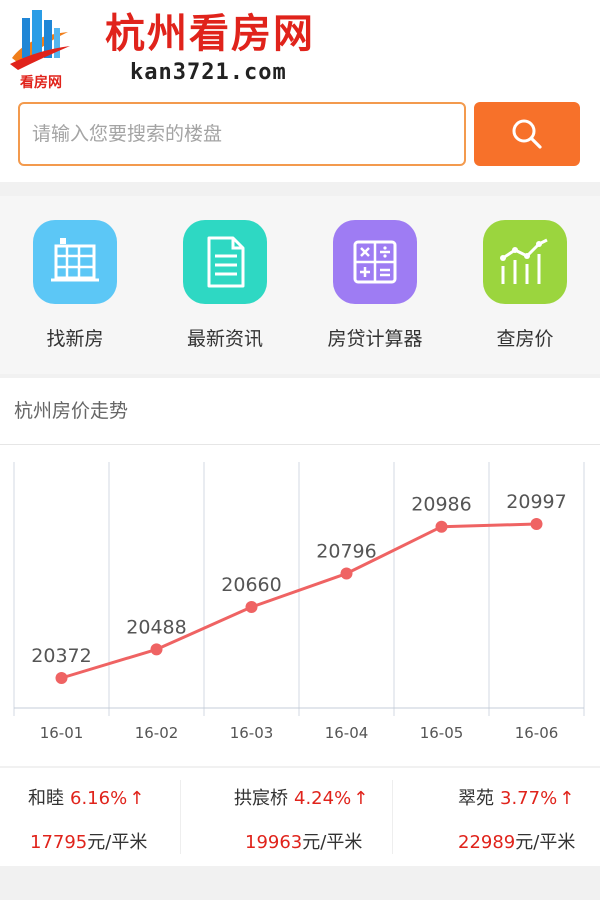  I want to click on x-tick-label: 16-05, so click(442, 733).